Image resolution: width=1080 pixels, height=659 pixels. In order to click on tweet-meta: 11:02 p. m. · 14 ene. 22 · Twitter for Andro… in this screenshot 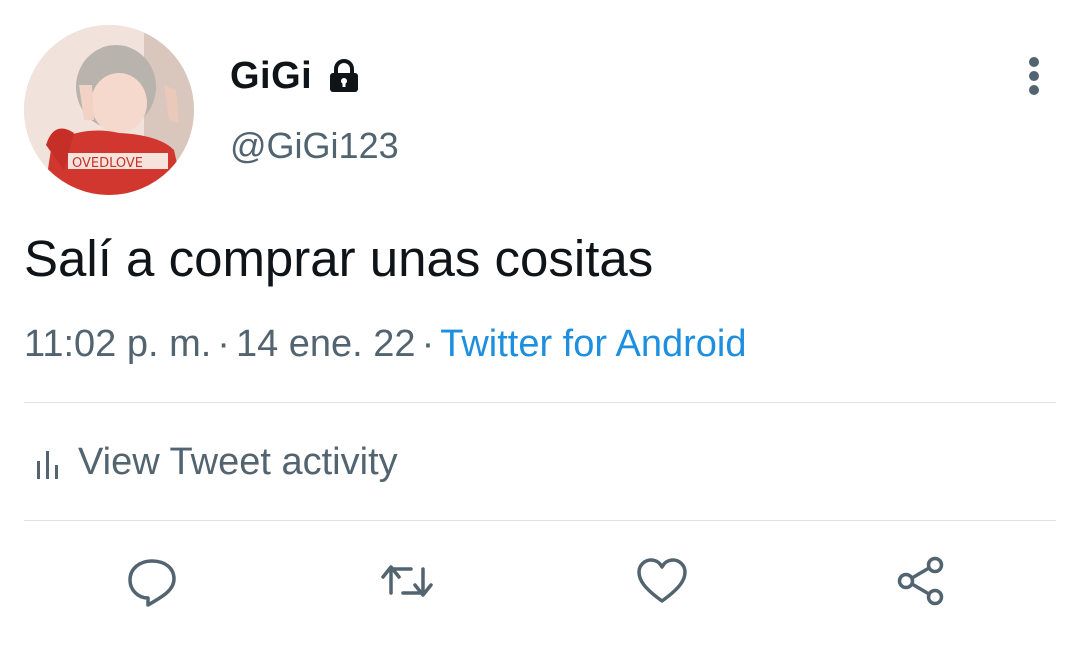, I will do `click(385, 344)`.